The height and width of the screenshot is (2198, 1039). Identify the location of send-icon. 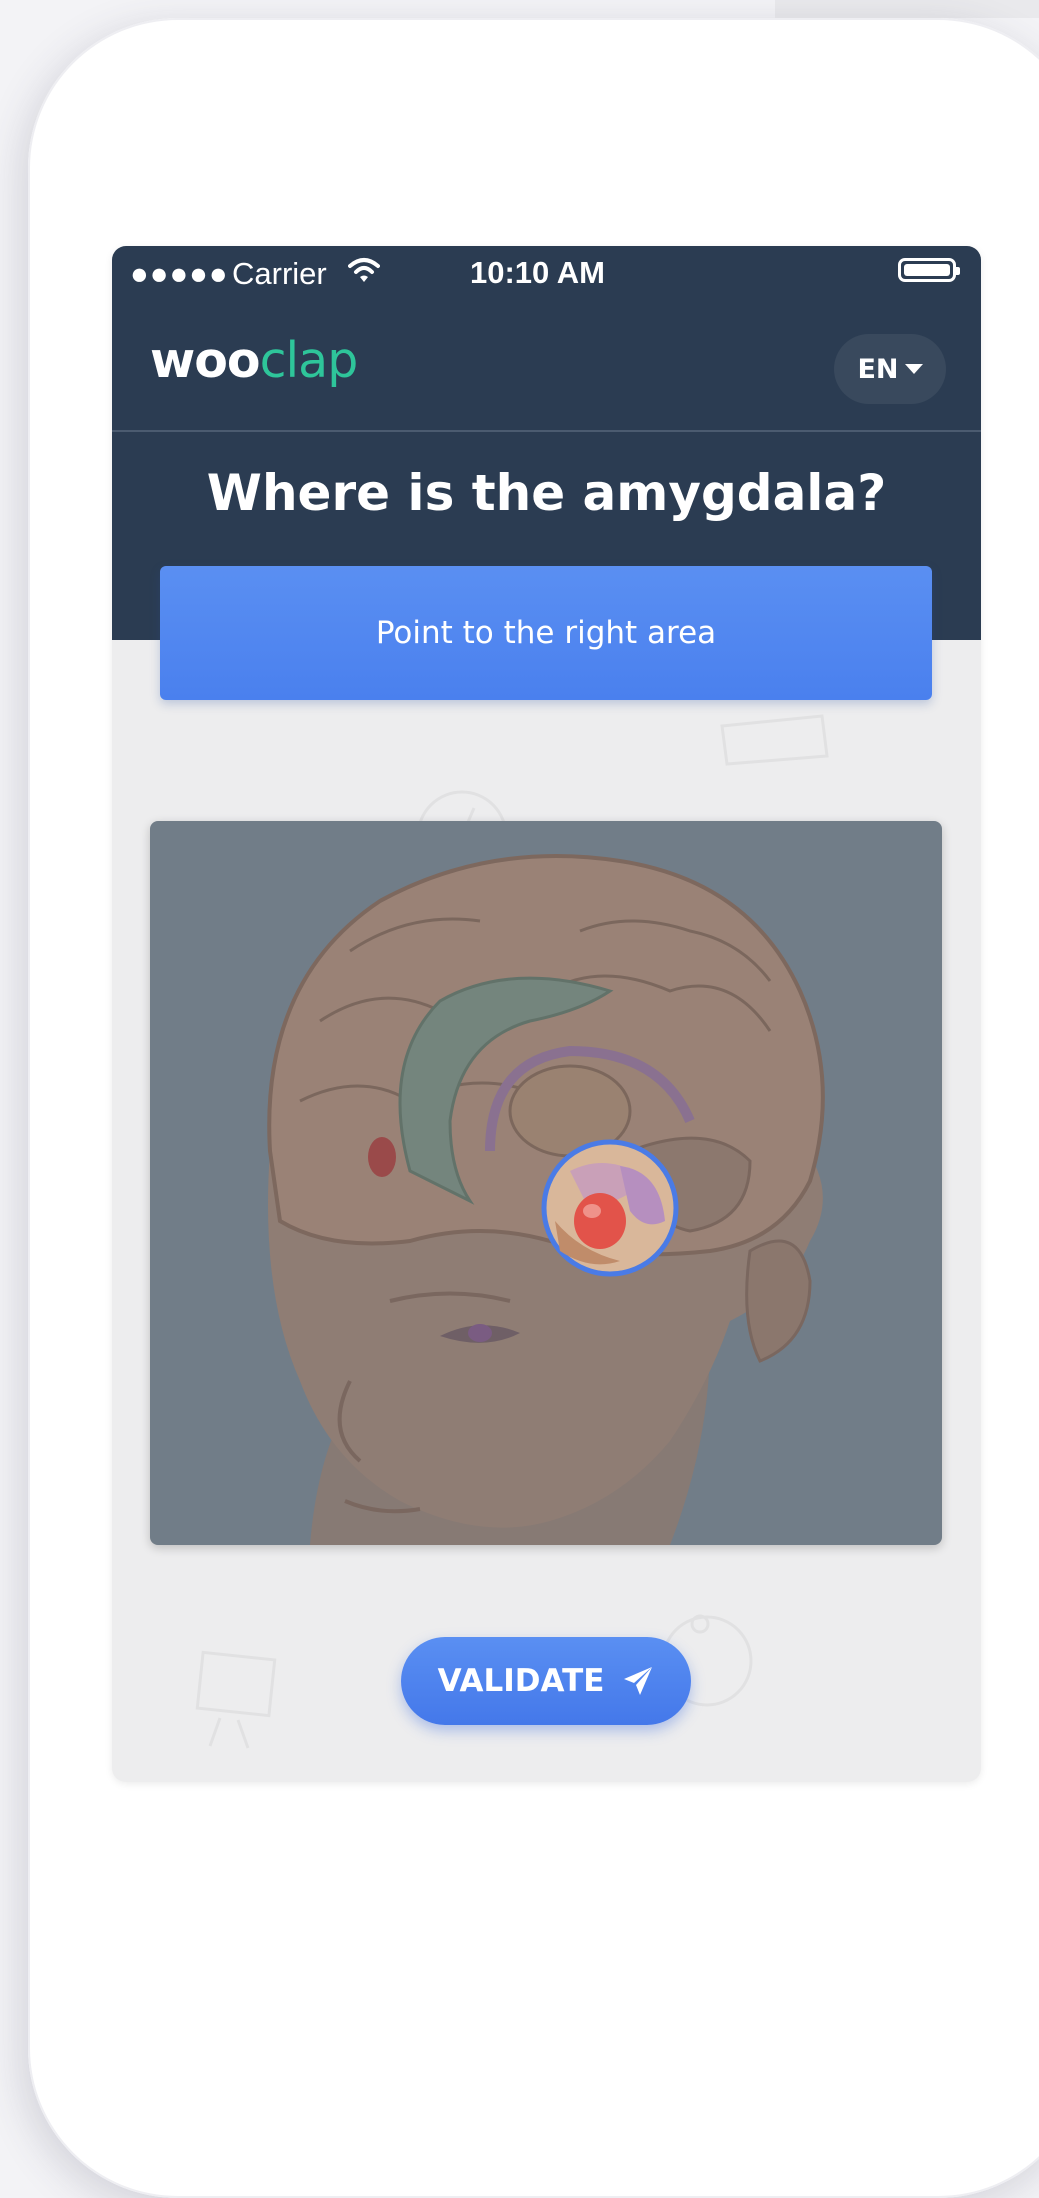
(638, 1681).